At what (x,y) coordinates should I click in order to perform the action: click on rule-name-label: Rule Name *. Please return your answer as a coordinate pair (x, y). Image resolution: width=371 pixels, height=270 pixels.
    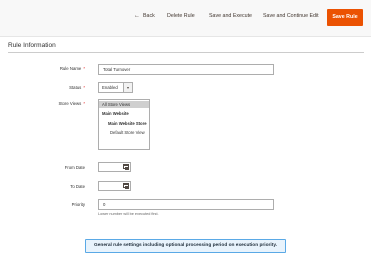
    Looking at the image, I should click on (72, 68).